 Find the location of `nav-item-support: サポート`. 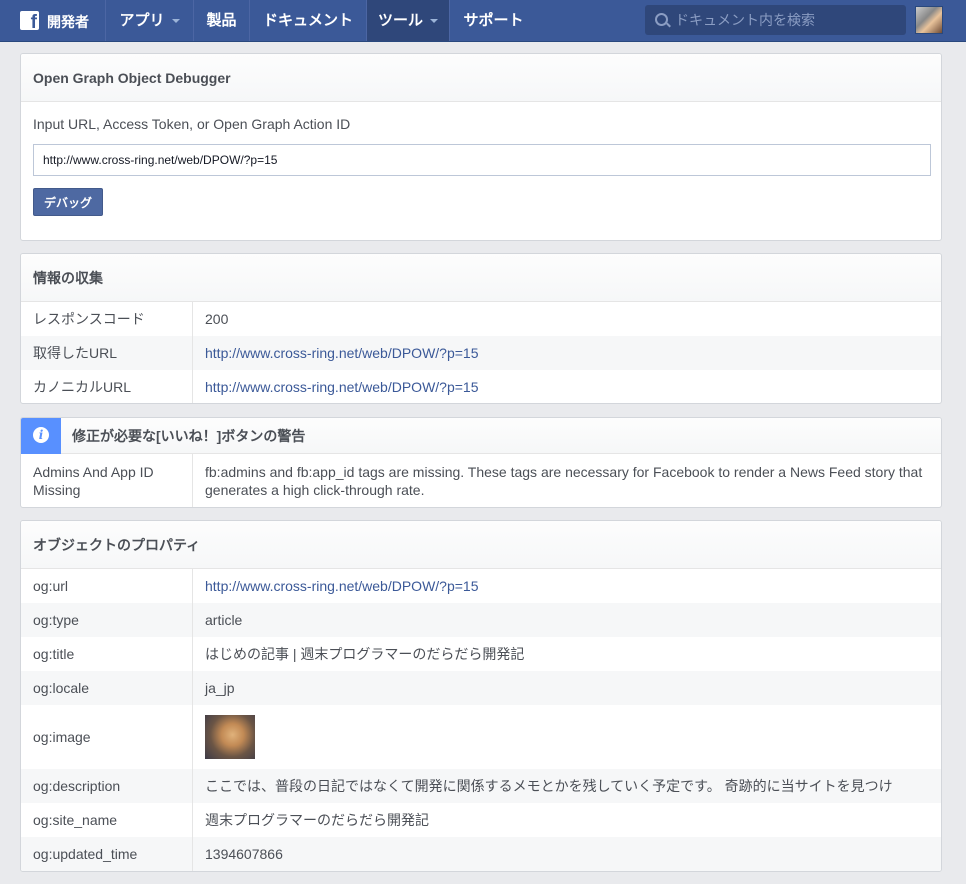

nav-item-support: サポート is located at coordinates (493, 20).